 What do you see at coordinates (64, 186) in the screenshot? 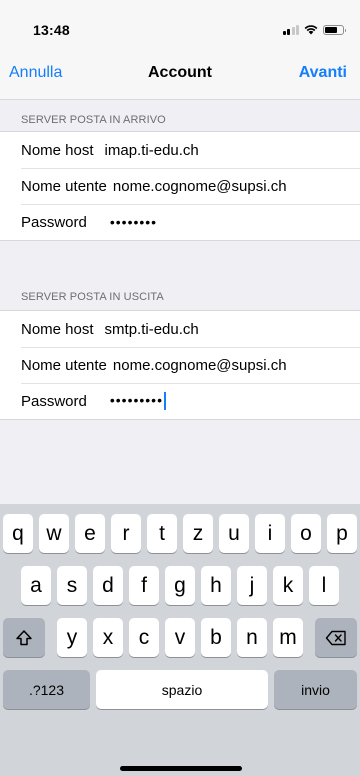
I see `incoming-username-label: Nome utente` at bounding box center [64, 186].